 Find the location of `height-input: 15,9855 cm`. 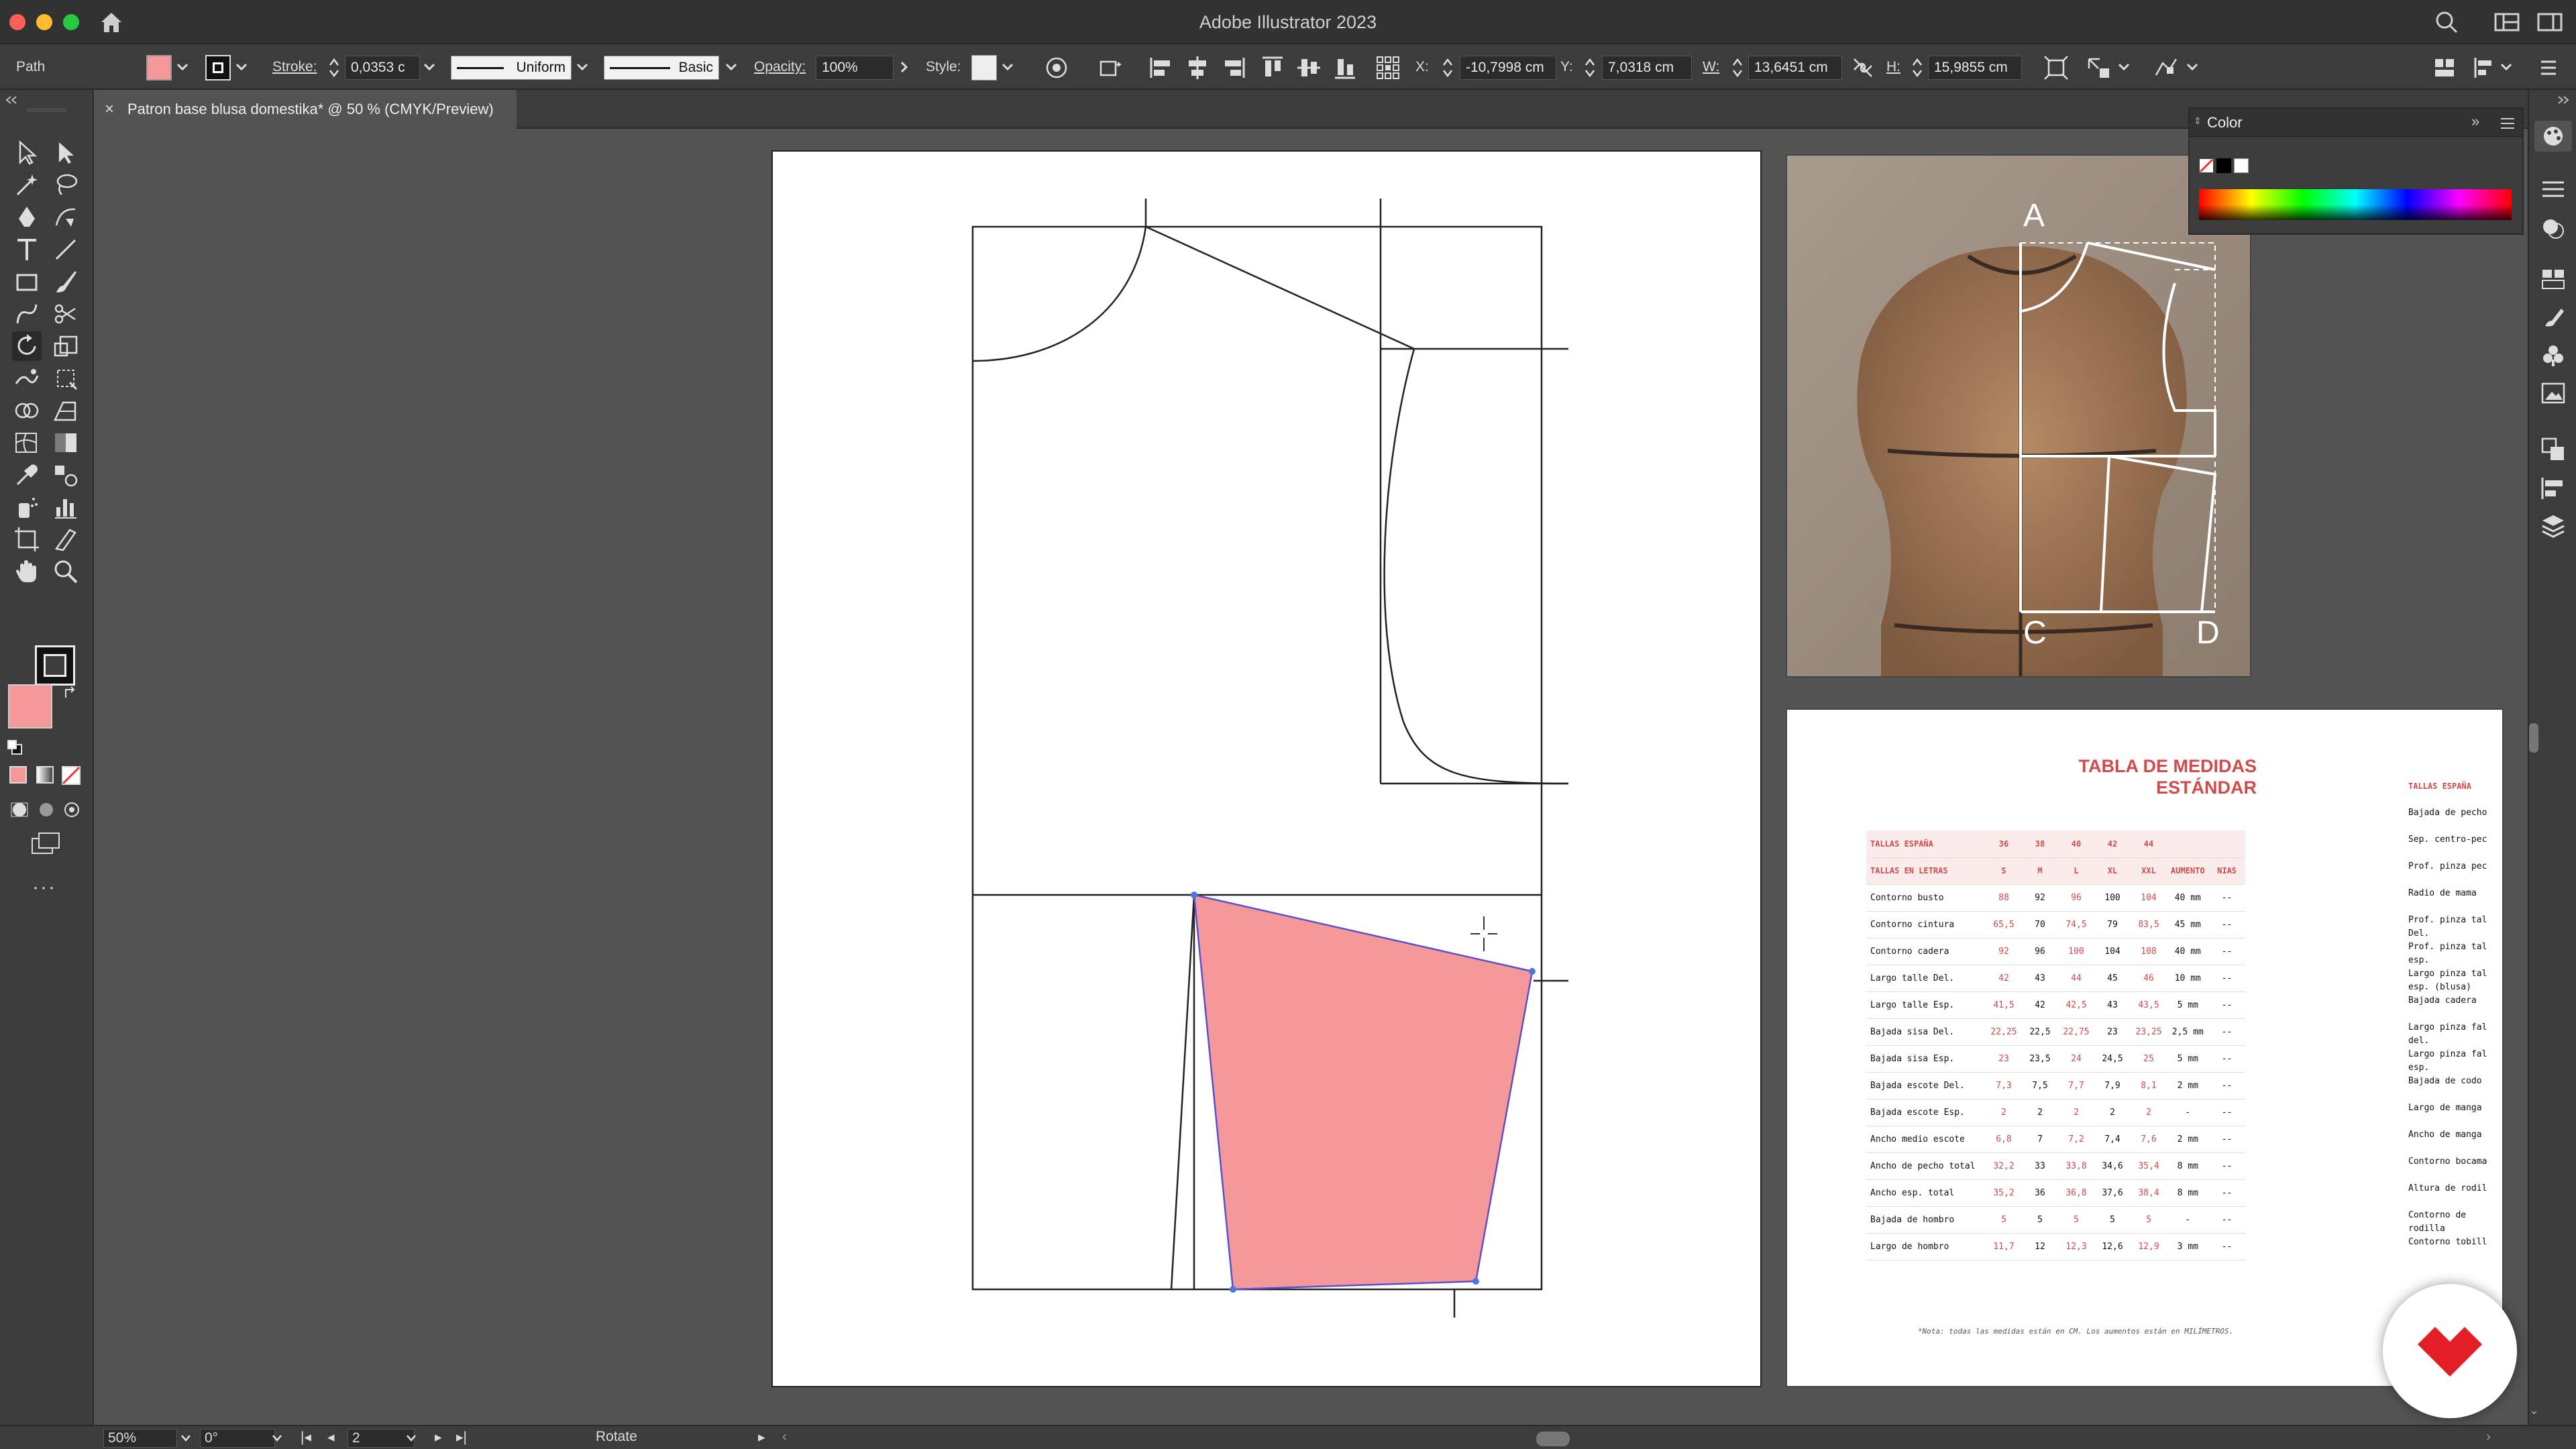

height-input: 15,9855 cm is located at coordinates (1975, 68).